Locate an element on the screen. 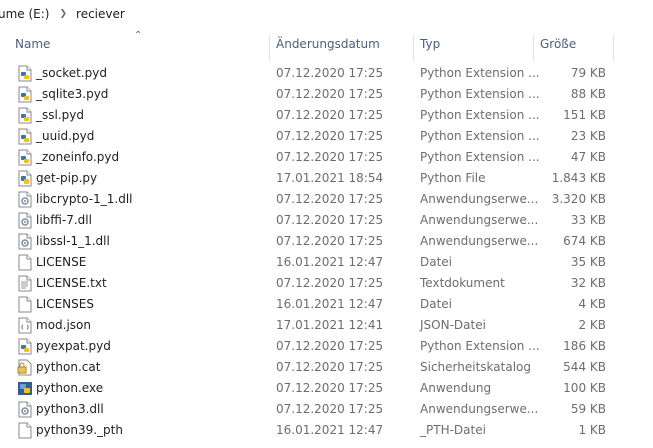 The height and width of the screenshot is (448, 653). file-type: JSON-Datei is located at coordinates (453, 325).